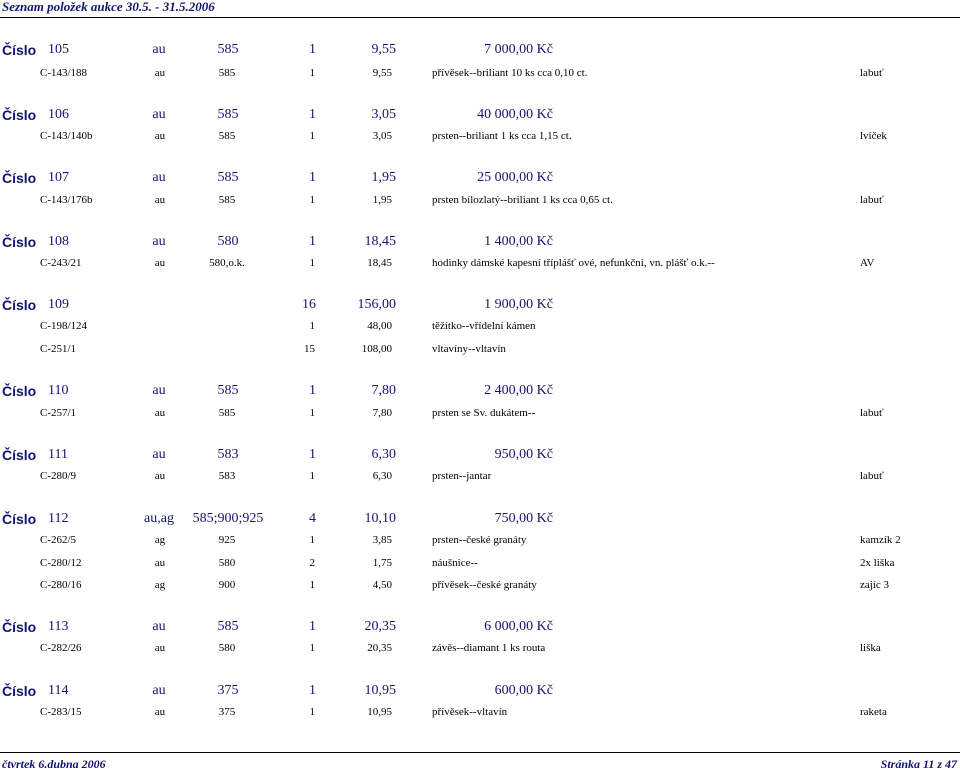 The width and height of the screenshot is (960, 772). What do you see at coordinates (66, 136) in the screenshot?
I see `piece-code: C-143/140b` at bounding box center [66, 136].